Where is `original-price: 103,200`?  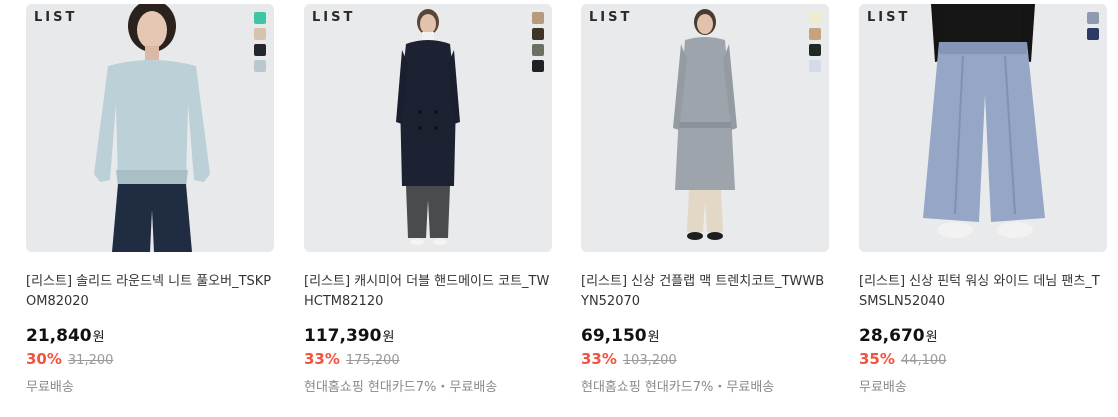
original-price: 103,200 is located at coordinates (649, 360).